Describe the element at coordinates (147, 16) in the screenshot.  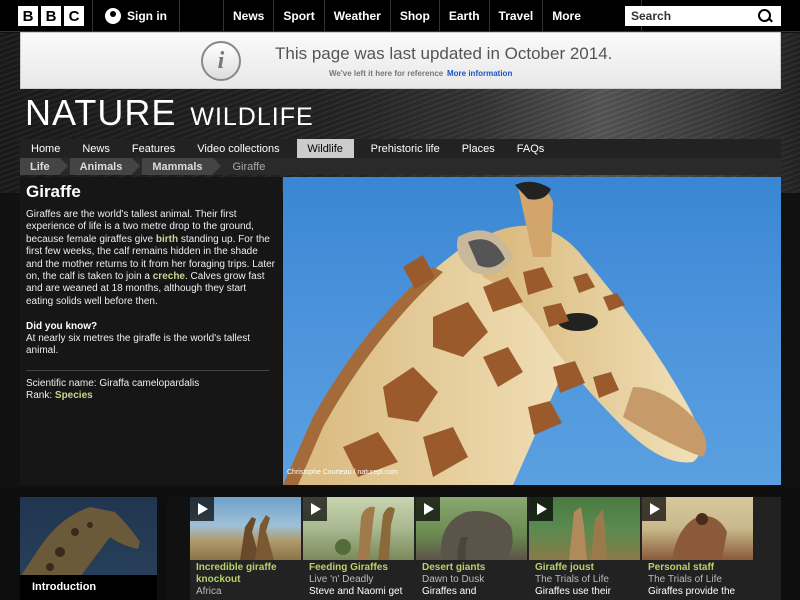
I see `signin-label: Sign in` at that location.